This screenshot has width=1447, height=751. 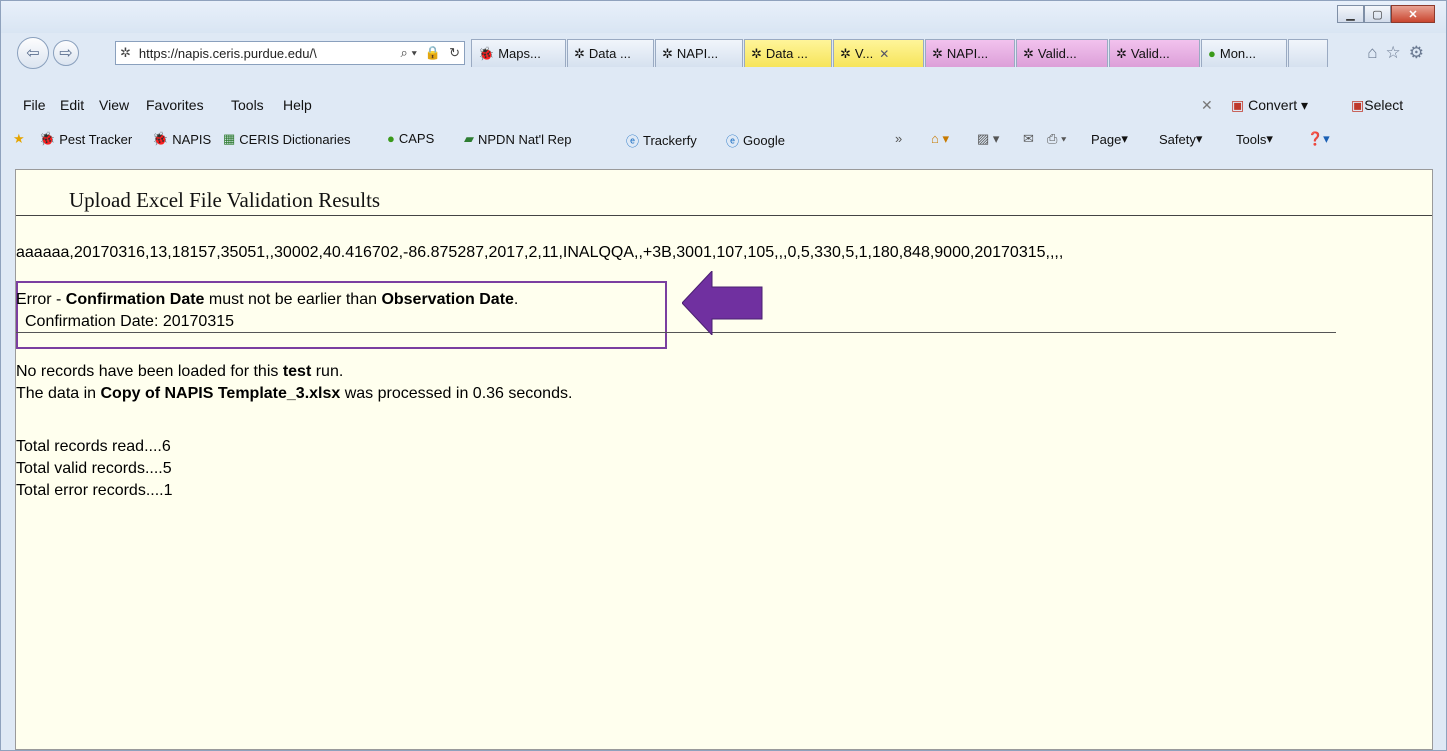 I want to click on menu-tools: Tools, so click(x=247, y=105).